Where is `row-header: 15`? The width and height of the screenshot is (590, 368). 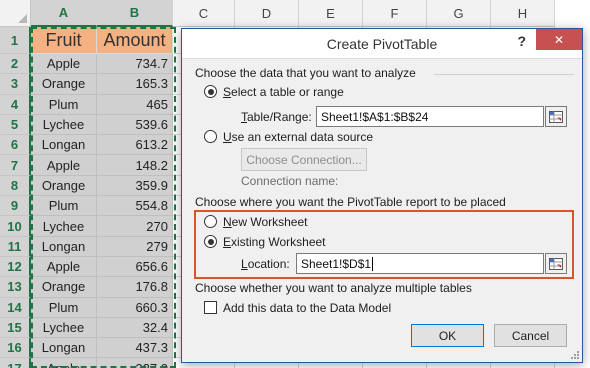 row-header: 15 is located at coordinates (15, 328).